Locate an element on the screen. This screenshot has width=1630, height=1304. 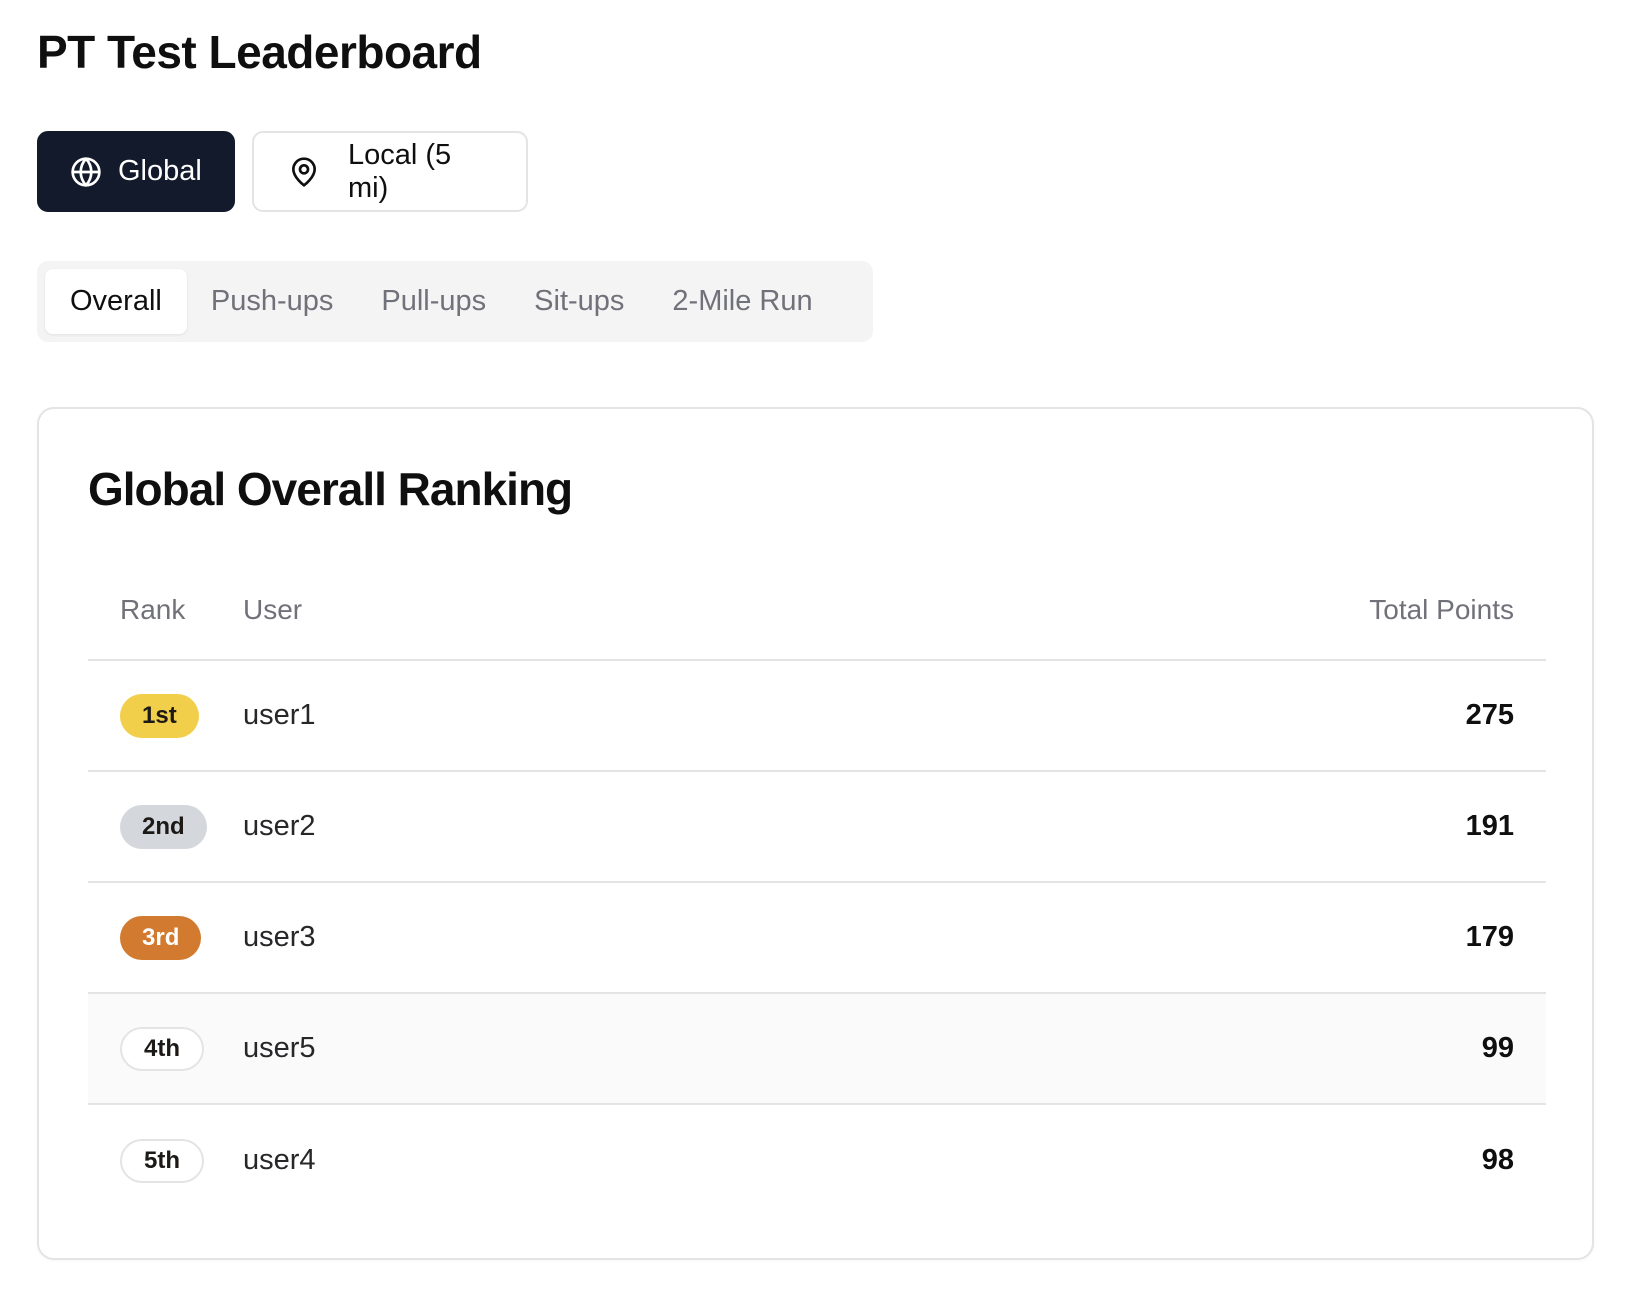
table-row: 2nd user2 191 is located at coordinates (817, 827).